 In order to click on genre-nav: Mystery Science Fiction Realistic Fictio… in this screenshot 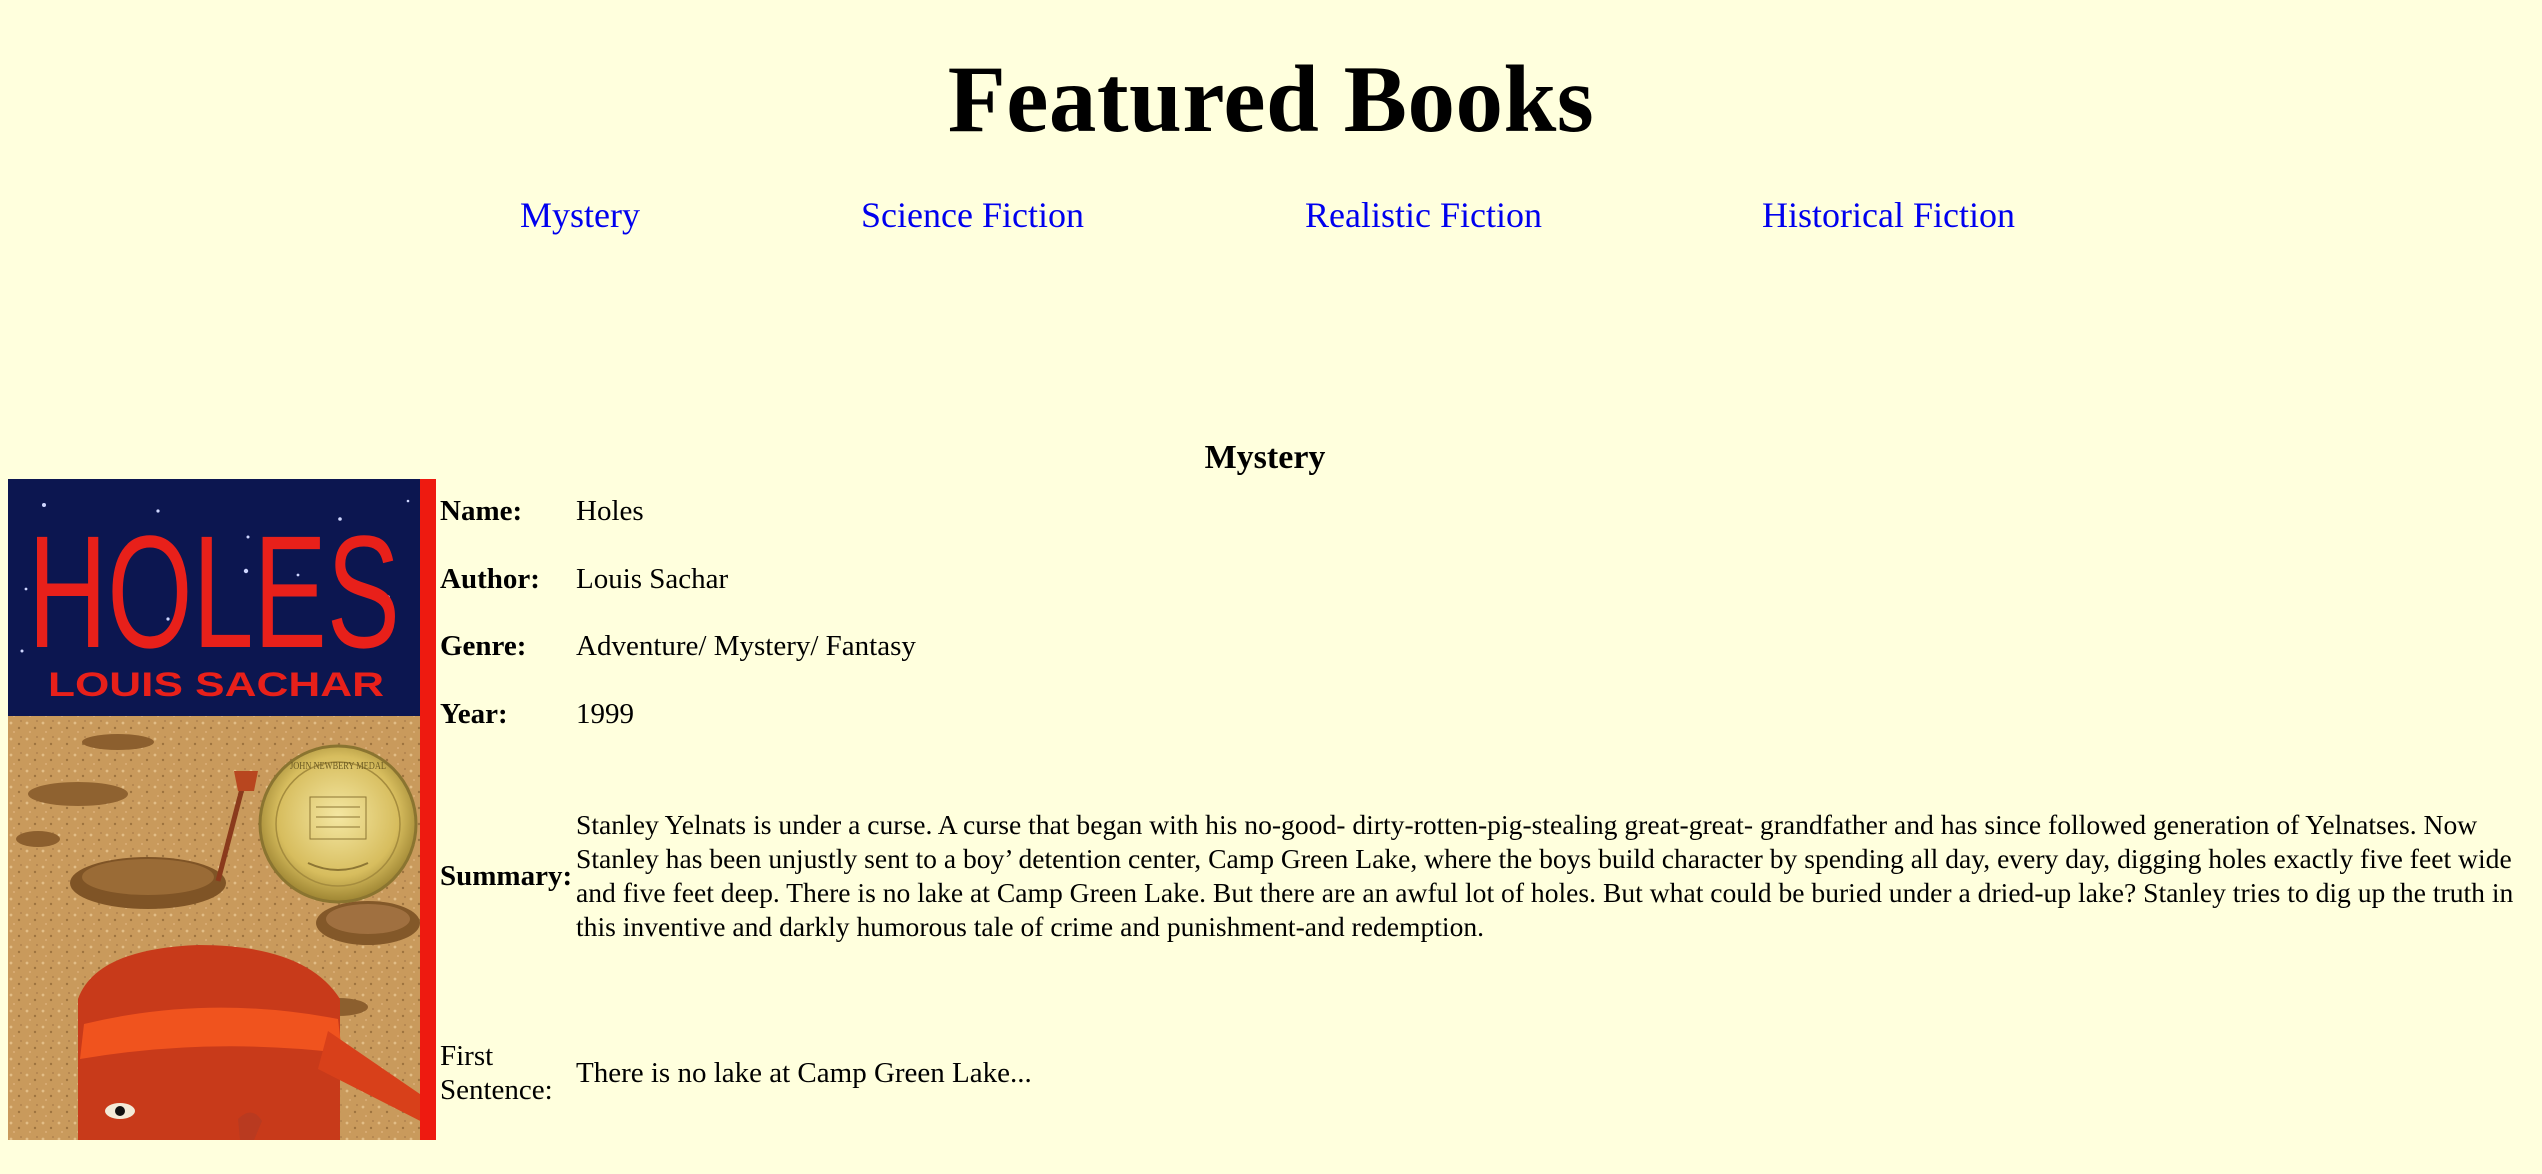, I will do `click(1271, 215)`.